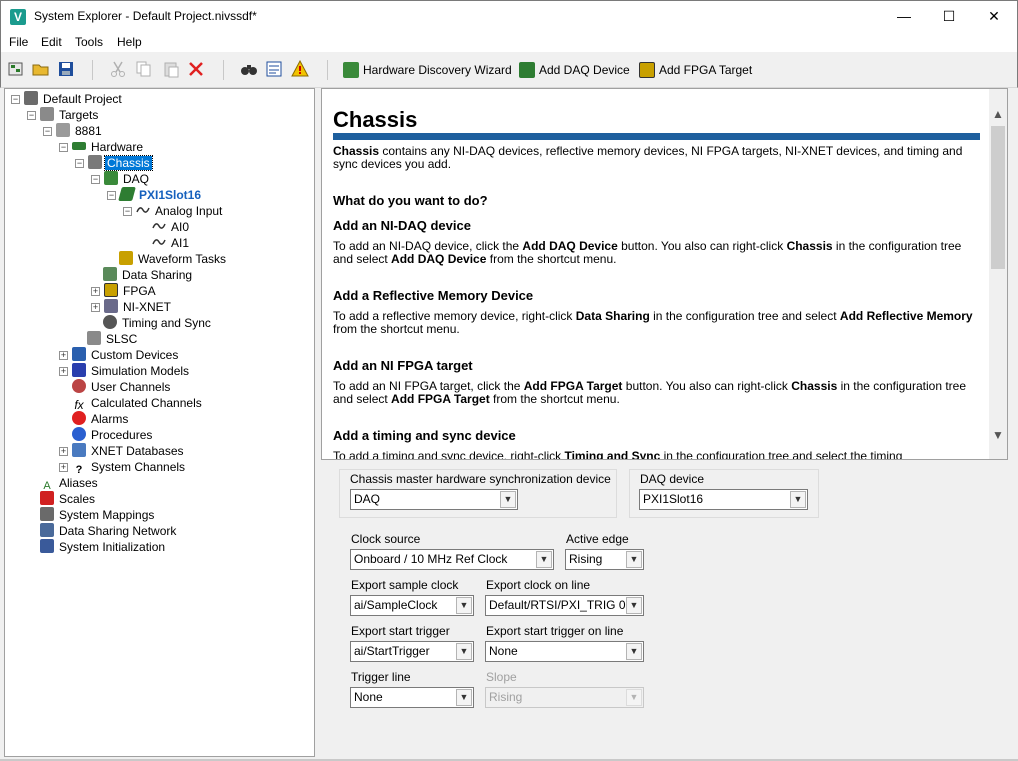  I want to click on simulation-models-icon, so click(79, 370).